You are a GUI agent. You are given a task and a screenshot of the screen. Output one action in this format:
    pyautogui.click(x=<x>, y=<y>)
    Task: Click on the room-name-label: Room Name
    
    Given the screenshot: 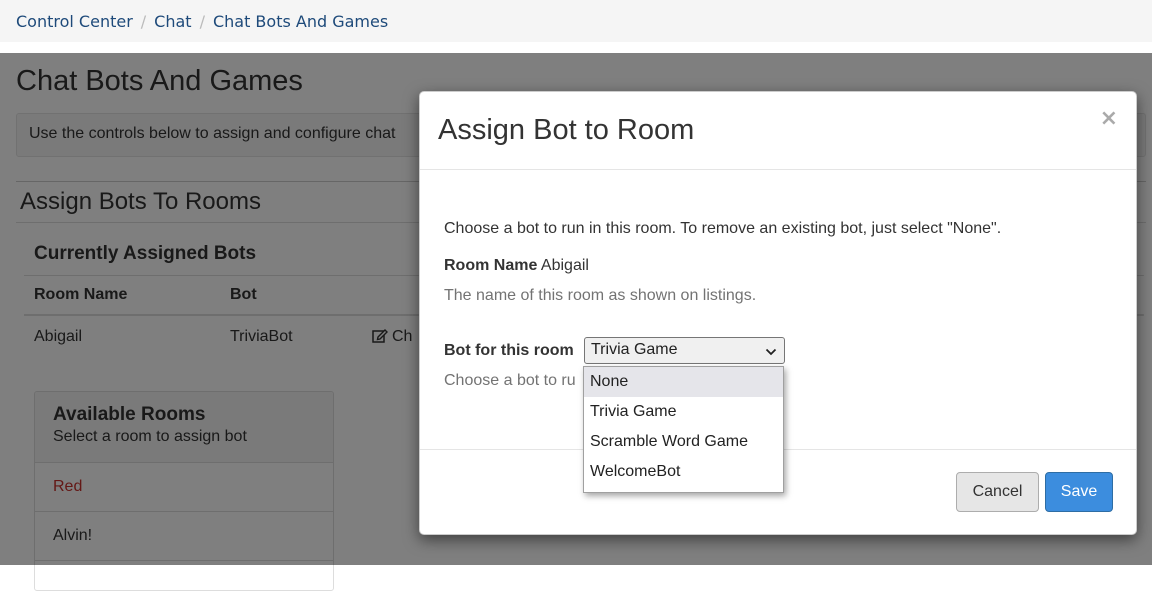 What is the action you would take?
    pyautogui.click(x=491, y=265)
    